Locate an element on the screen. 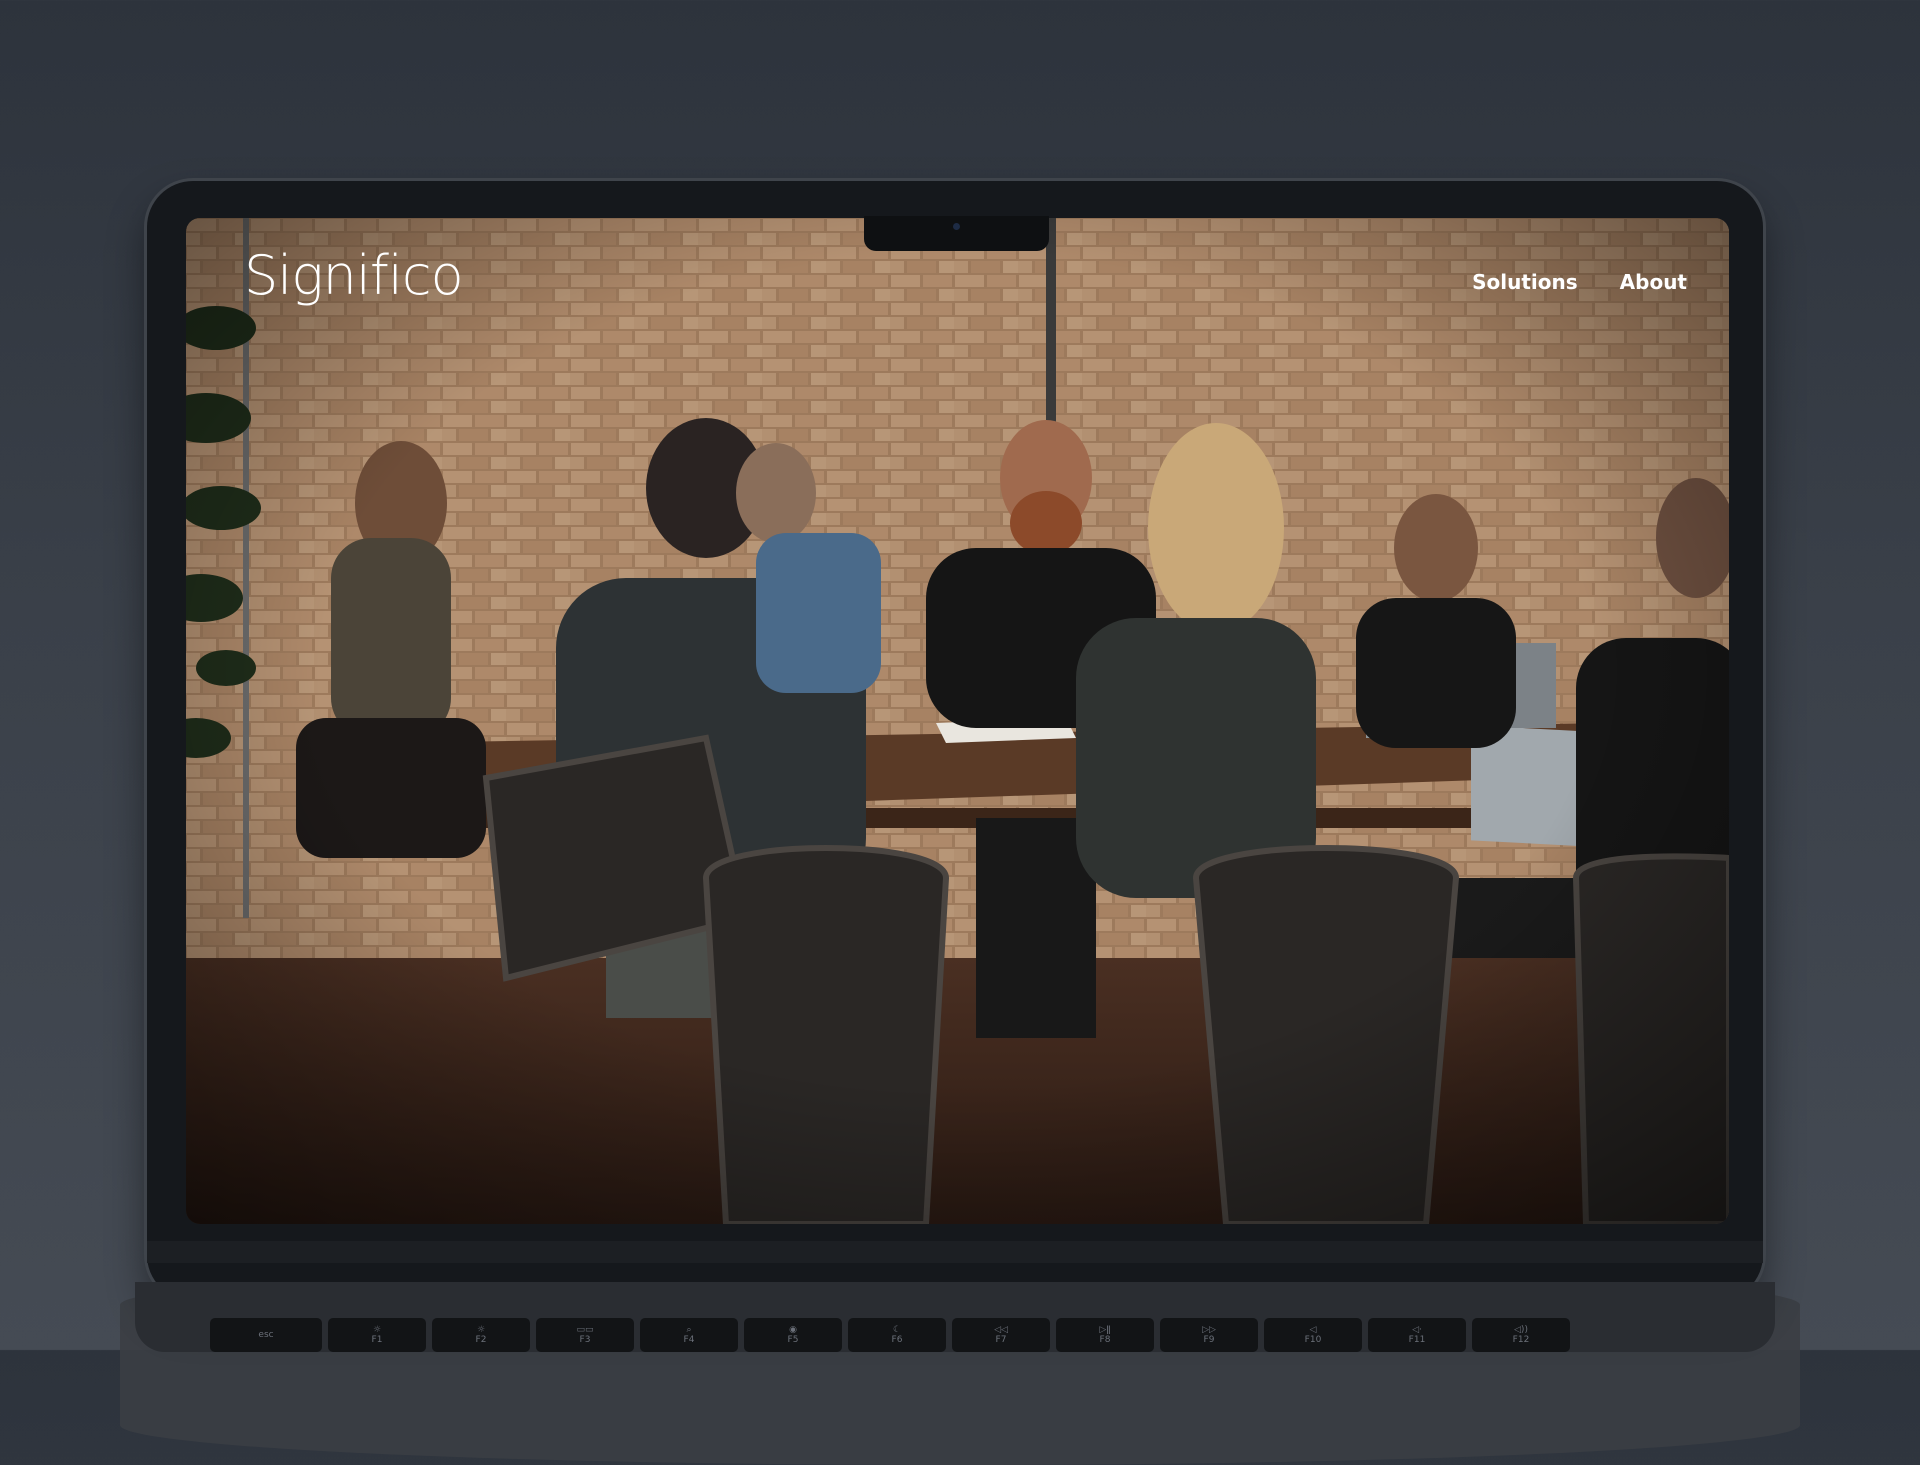 This screenshot has width=1920, height=1465. key-f3: ▭▭ F3 is located at coordinates (585, 1335).